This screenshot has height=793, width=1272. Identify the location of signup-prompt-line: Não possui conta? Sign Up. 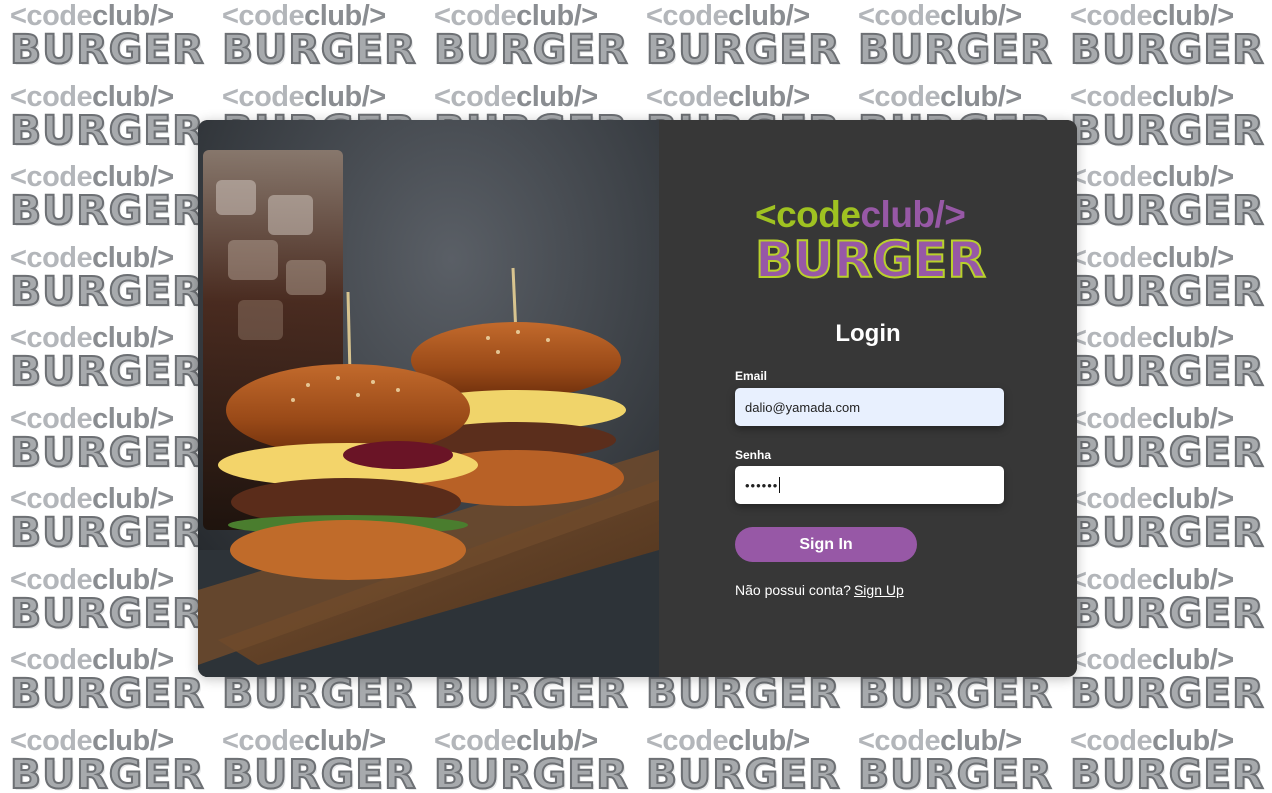
(819, 590).